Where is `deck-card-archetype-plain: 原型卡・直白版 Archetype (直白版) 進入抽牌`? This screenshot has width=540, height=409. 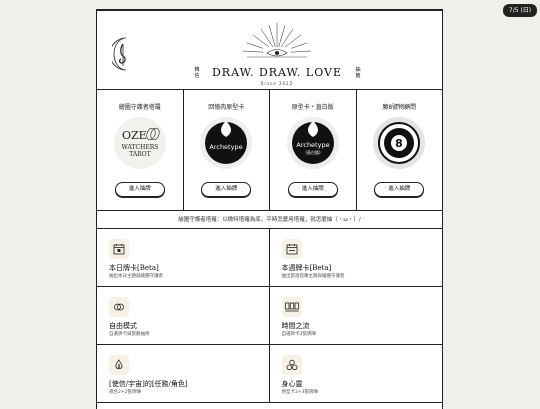 deck-card-archetype-plain: 原型卡・直白版 Archetype (直白版) 進入抽牌 is located at coordinates (313, 150).